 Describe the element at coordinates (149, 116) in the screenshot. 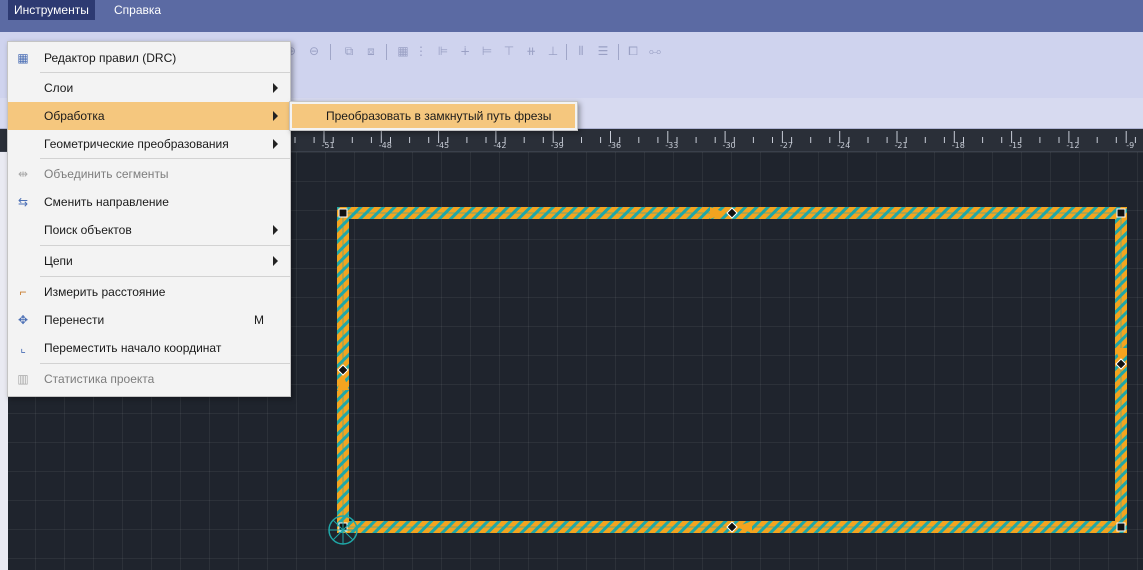

I see `menu-item-processing: Обработка` at that location.